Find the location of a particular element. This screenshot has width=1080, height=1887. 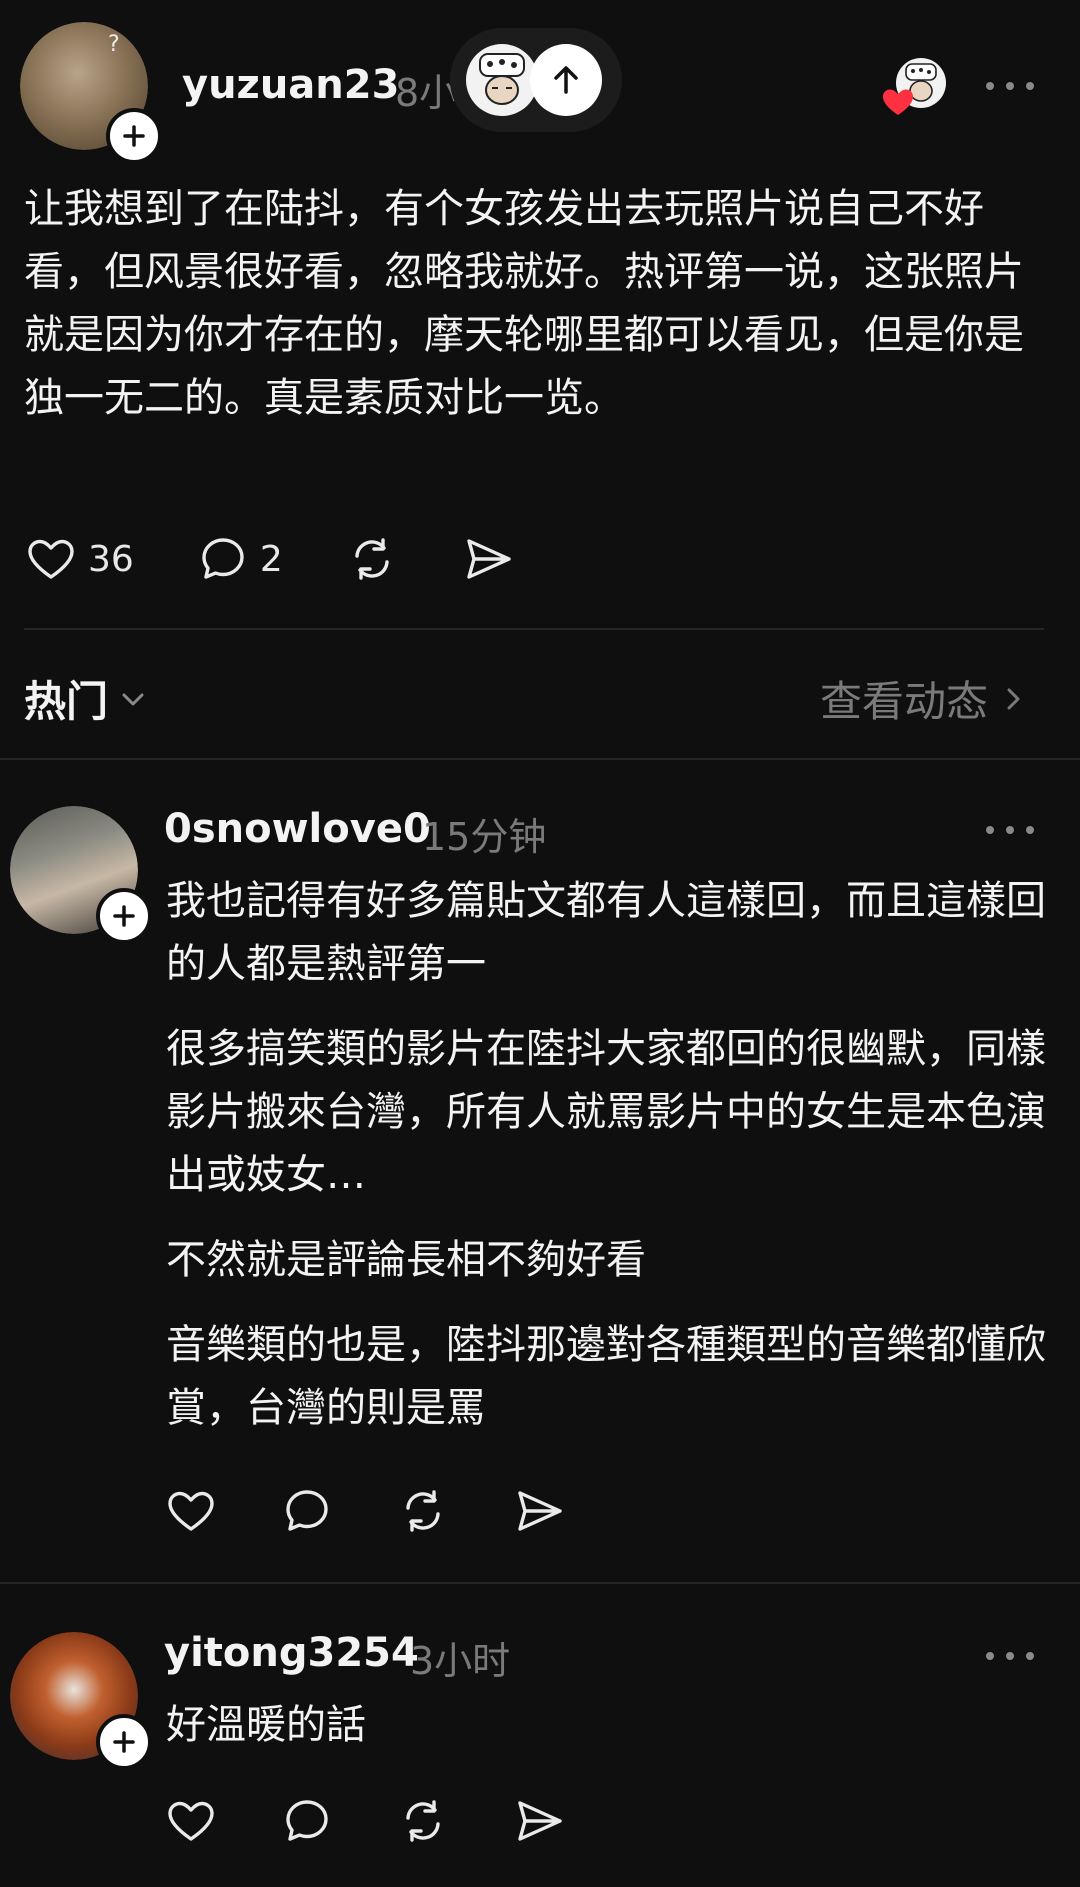

heart-filled-icon is located at coordinates (898, 102).